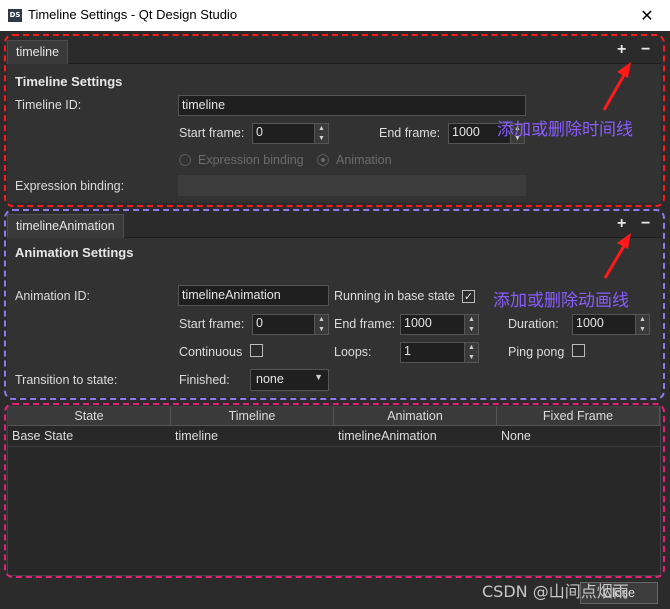 Image resolution: width=670 pixels, height=609 pixels. What do you see at coordinates (578, 350) in the screenshot?
I see `ping-pong-checkbox` at bounding box center [578, 350].